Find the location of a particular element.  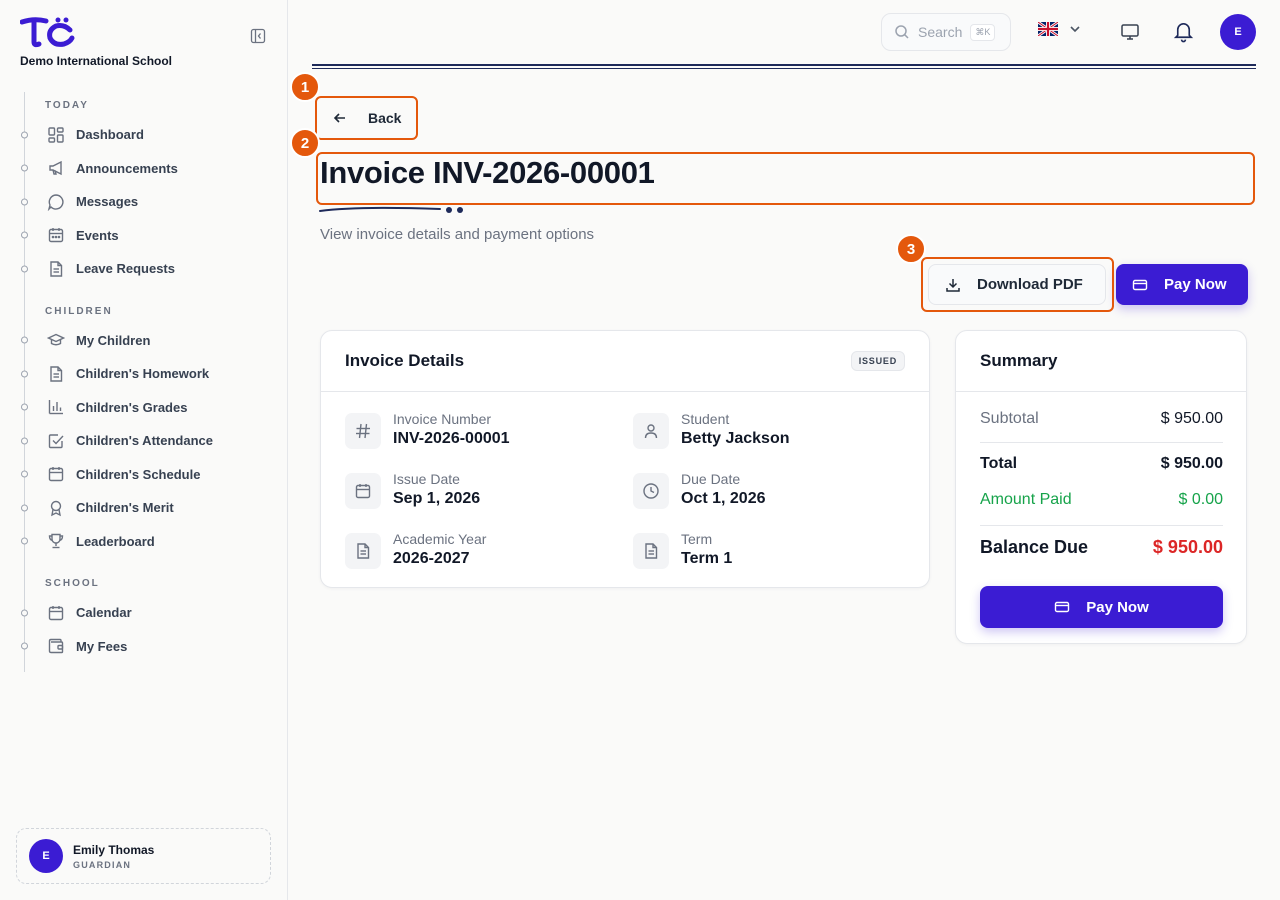

sidebar-item-leaderboard: Leaderboard is located at coordinates (149, 542).